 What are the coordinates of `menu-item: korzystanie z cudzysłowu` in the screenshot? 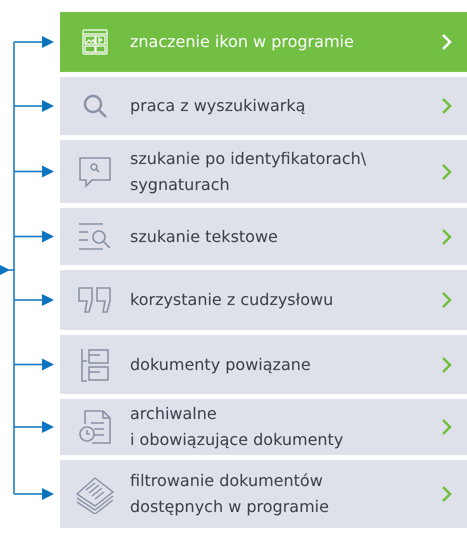 It's located at (263, 300).